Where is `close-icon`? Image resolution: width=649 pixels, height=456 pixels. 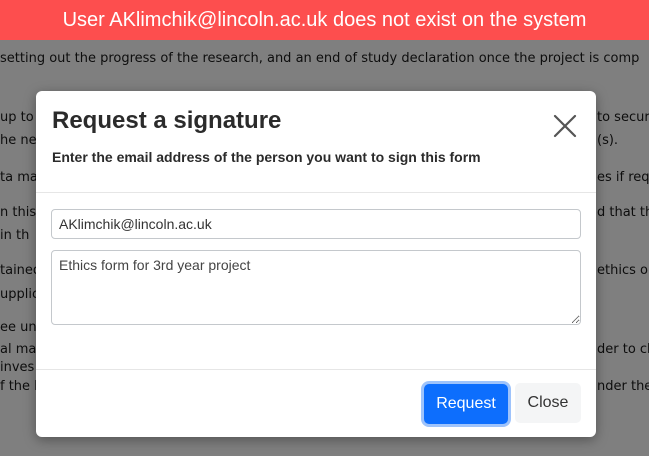 close-icon is located at coordinates (565, 126).